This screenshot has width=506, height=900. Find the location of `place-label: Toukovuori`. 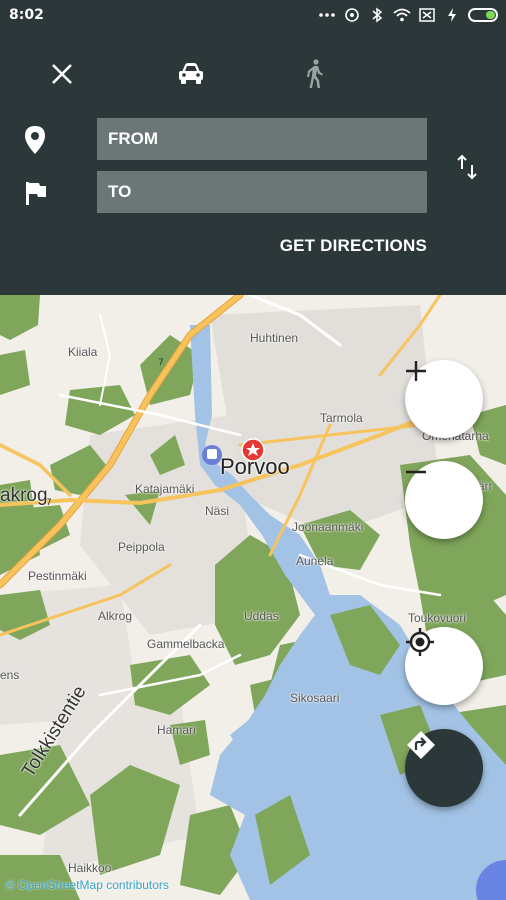

place-label: Toukovuori is located at coordinates (437, 618).